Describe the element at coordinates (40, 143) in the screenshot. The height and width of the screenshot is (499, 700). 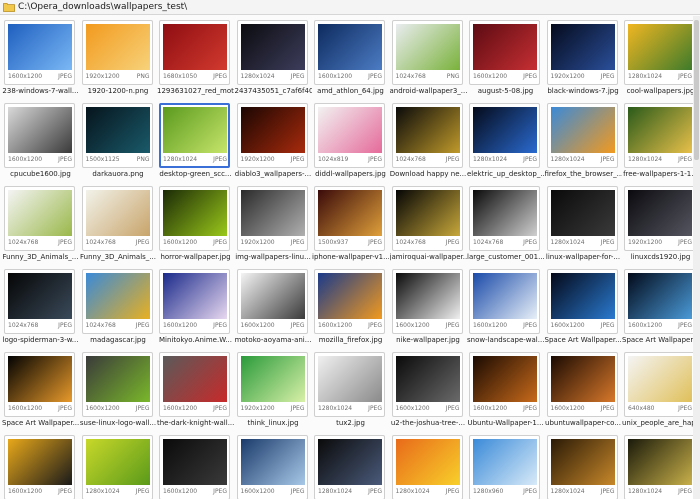
I see `thumbnail-item: 1600x1200 JPEG cpucube1600.jpg` at that location.